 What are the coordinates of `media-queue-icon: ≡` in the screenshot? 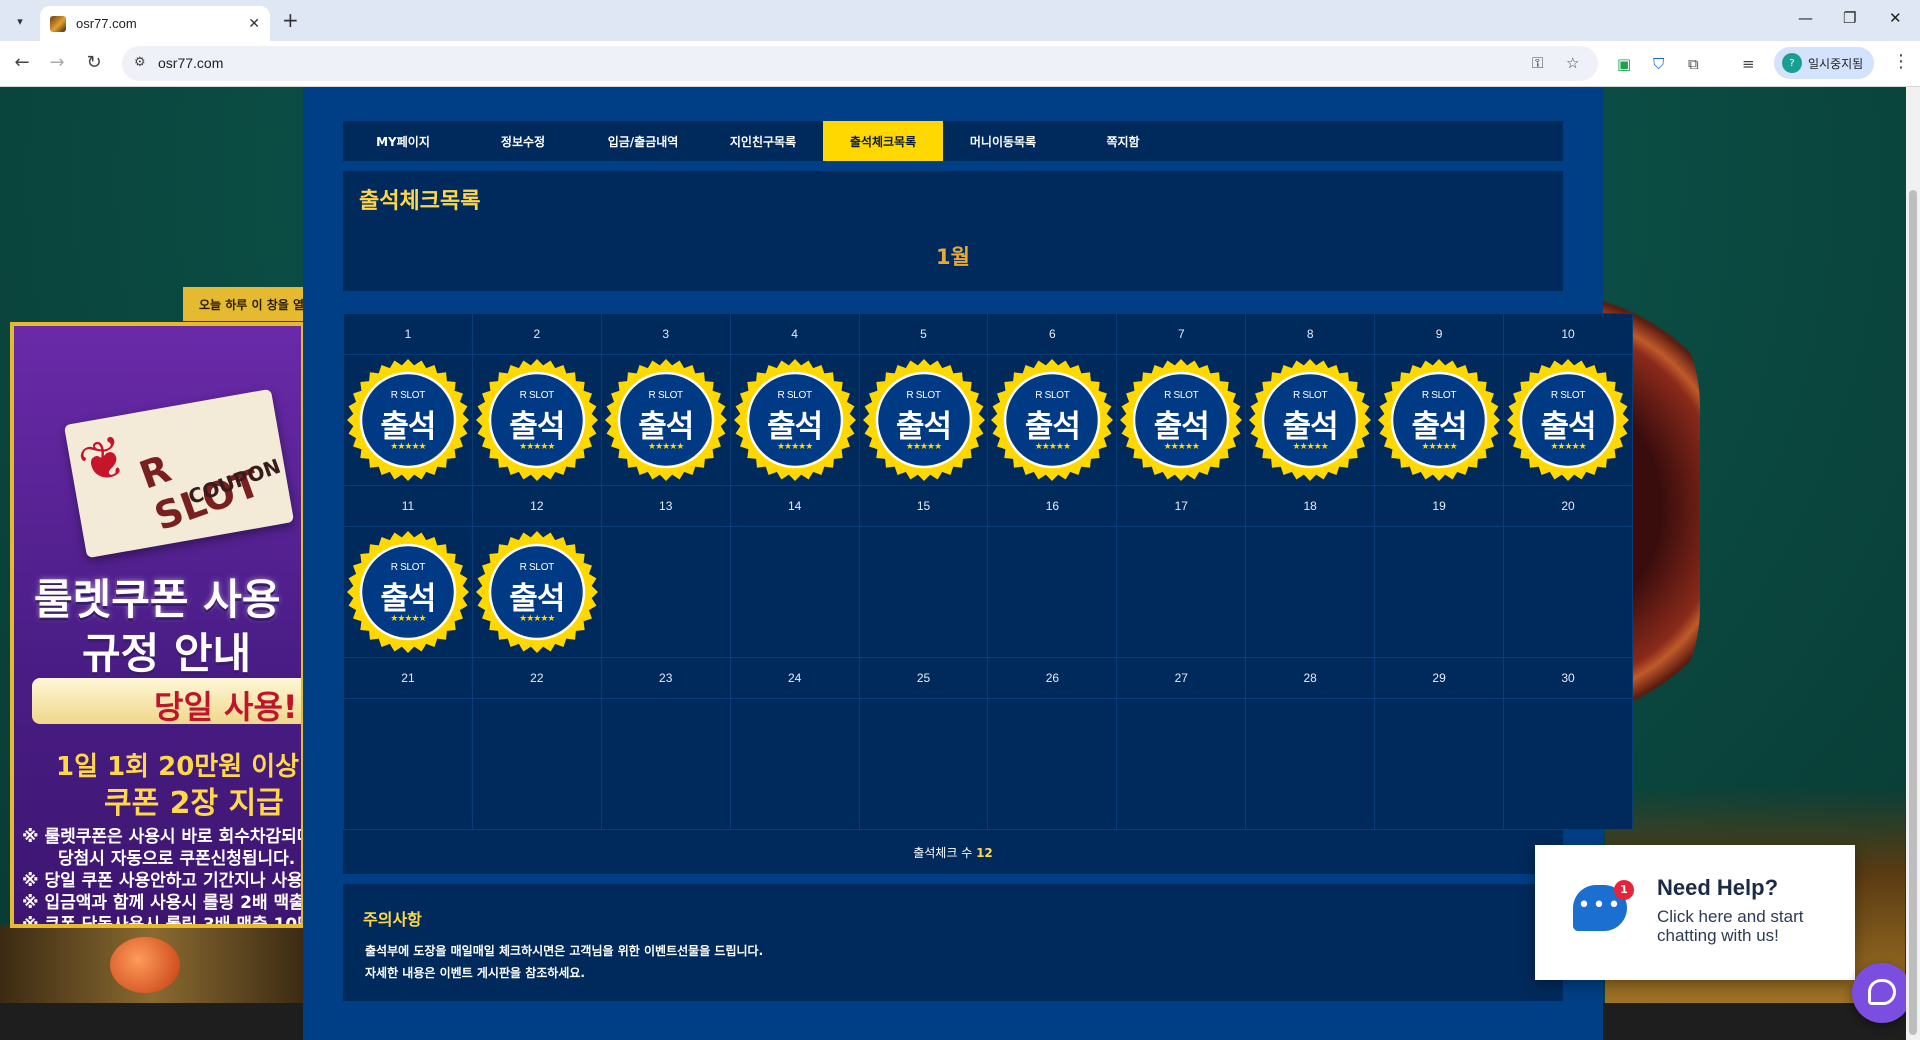 It's located at (1748, 64).